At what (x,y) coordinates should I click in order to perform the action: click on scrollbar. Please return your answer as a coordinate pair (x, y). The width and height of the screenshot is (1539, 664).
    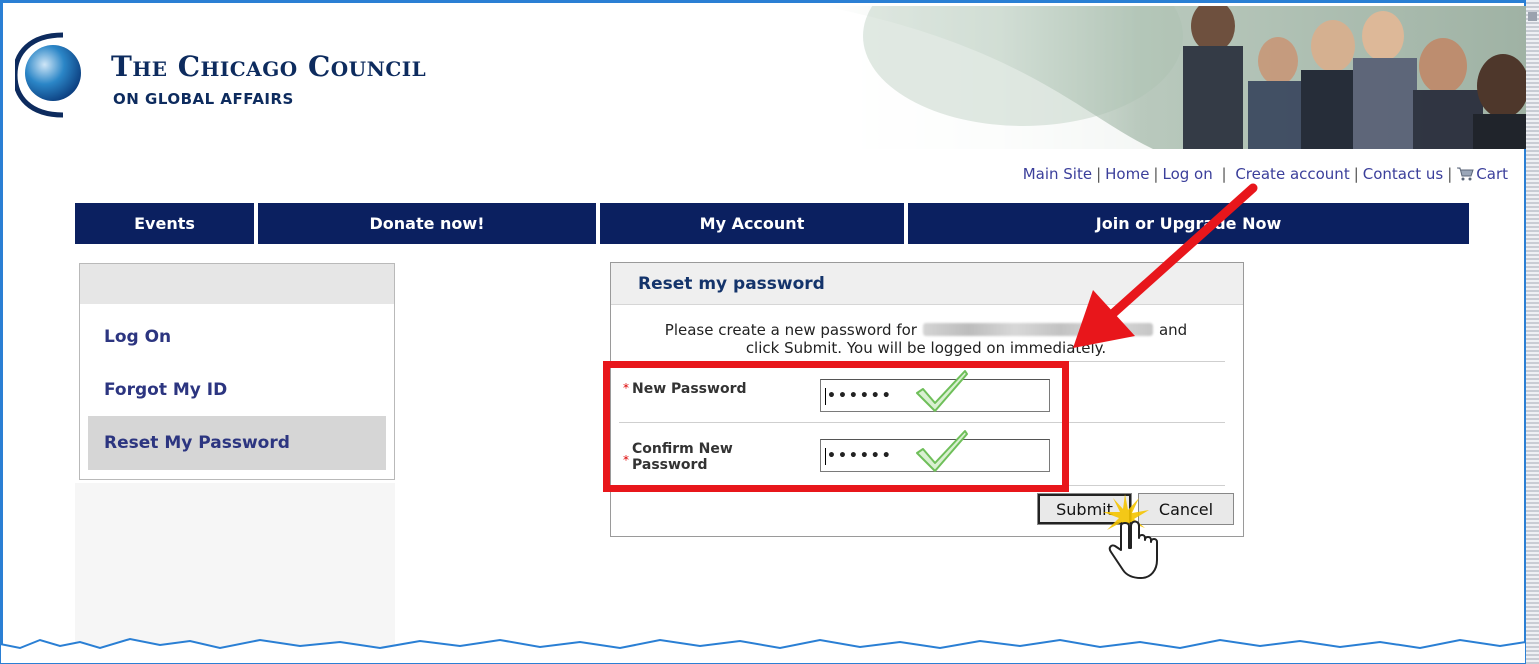
    Looking at the image, I should click on (1532, 332).